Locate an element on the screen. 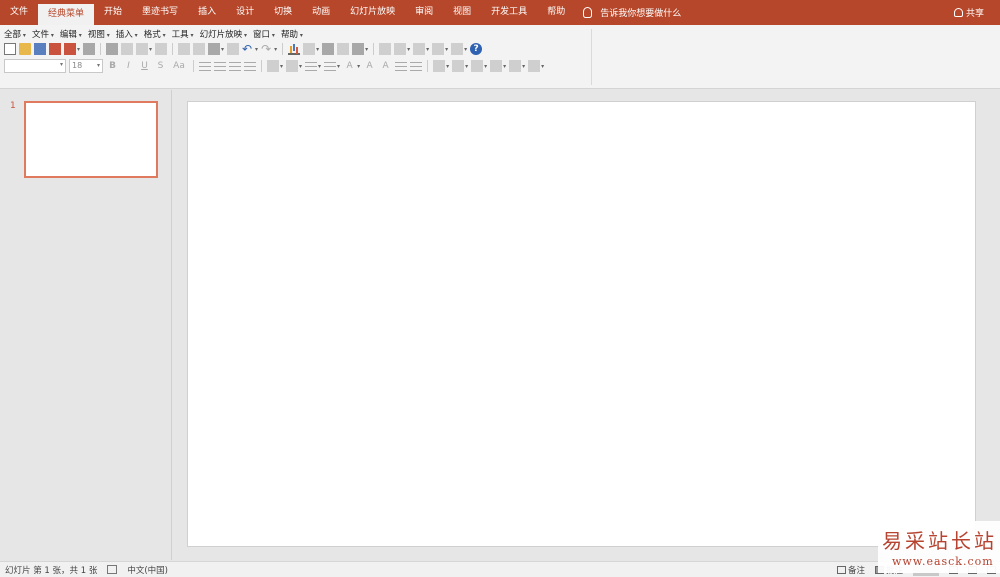 The height and width of the screenshot is (577, 1000). spell-check-icon is located at coordinates (112, 569).